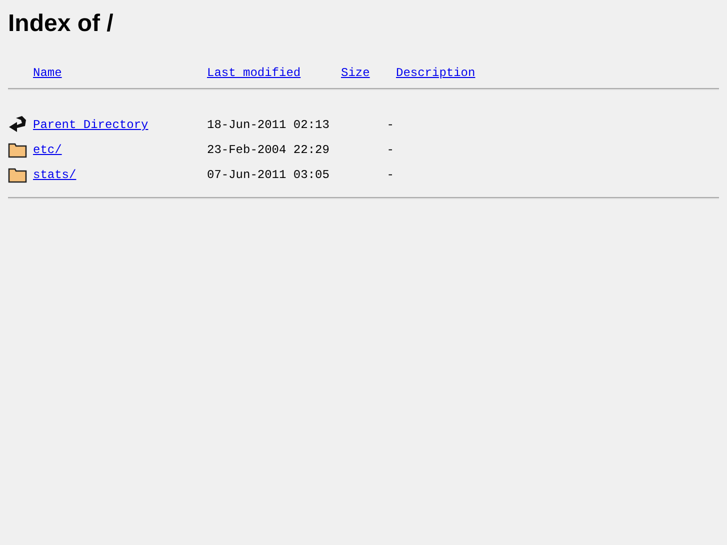  I want to click on modified-date: 23-Feb-2004 22:29, so click(268, 150).